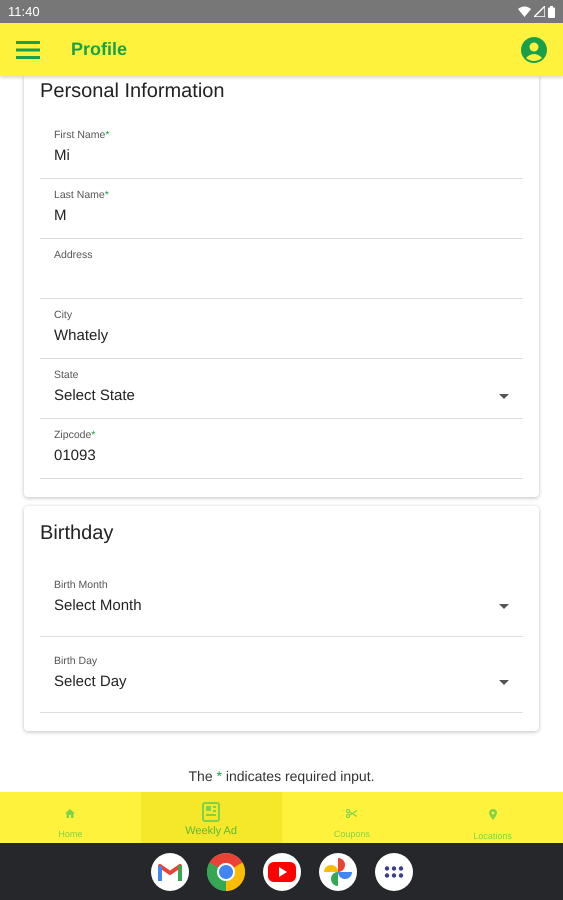 The width and height of the screenshot is (563, 900). I want to click on home-icon, so click(70, 813).